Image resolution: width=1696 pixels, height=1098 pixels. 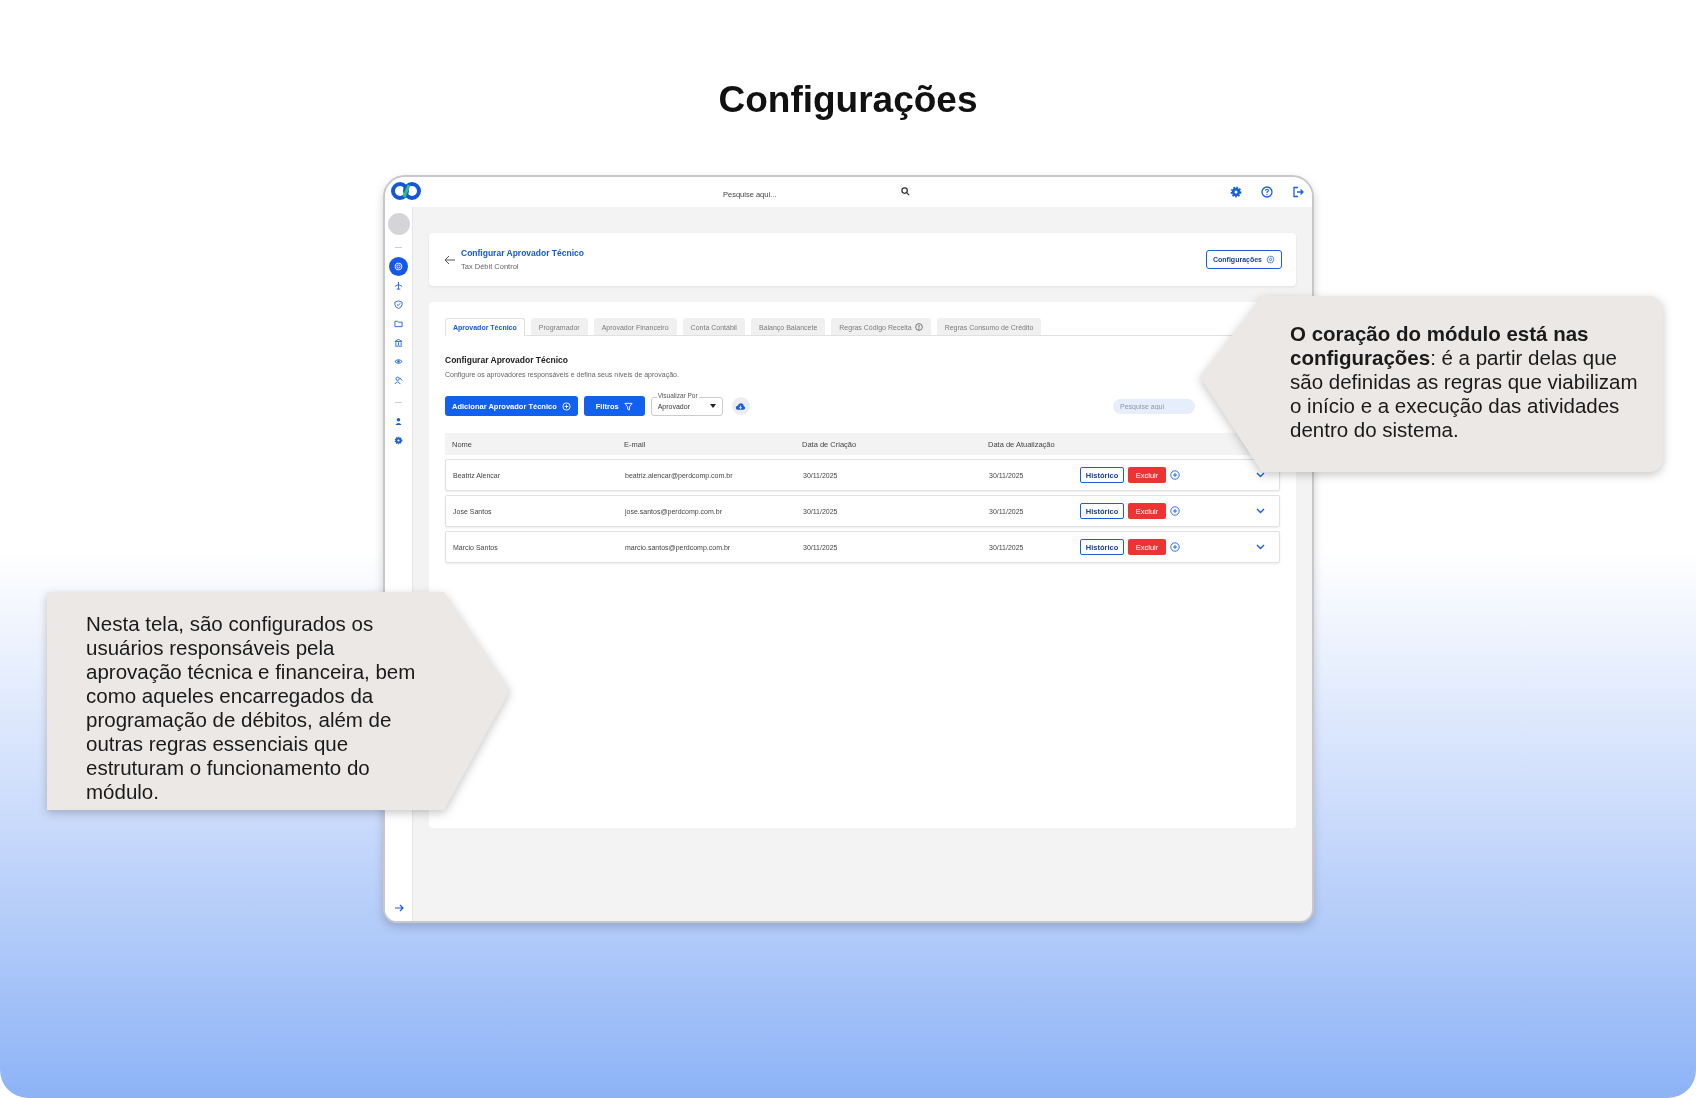 I want to click on target-icon, so click(x=398, y=266).